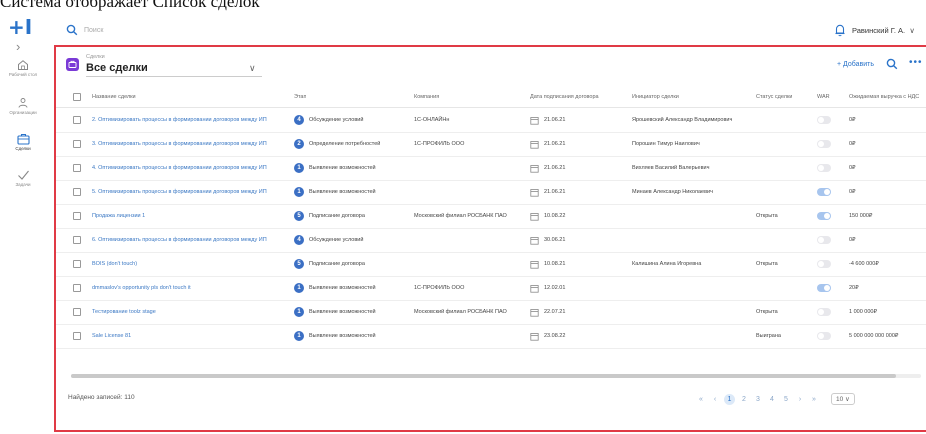  Describe the element at coordinates (20, 27) in the screenshot. I see `logo-icon: +I` at that location.